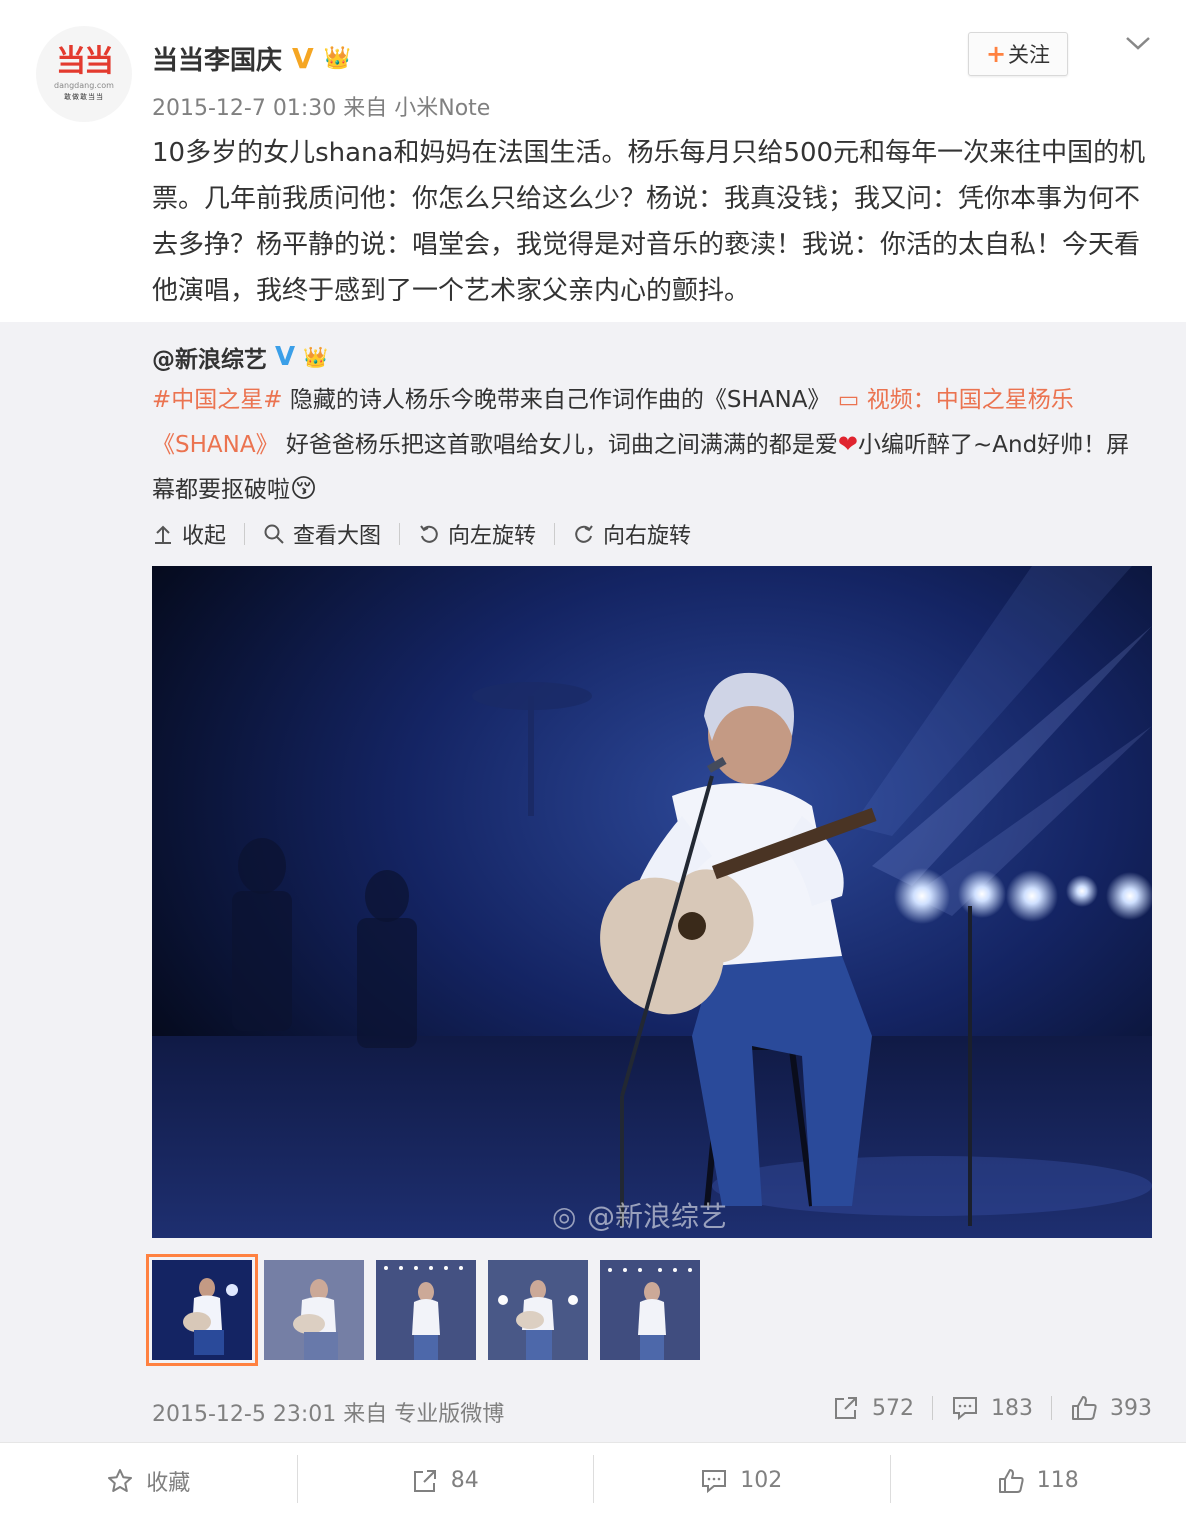  Describe the element at coordinates (244, 1414) in the screenshot. I see `repost-time: 2015-12-5 23:01` at that location.